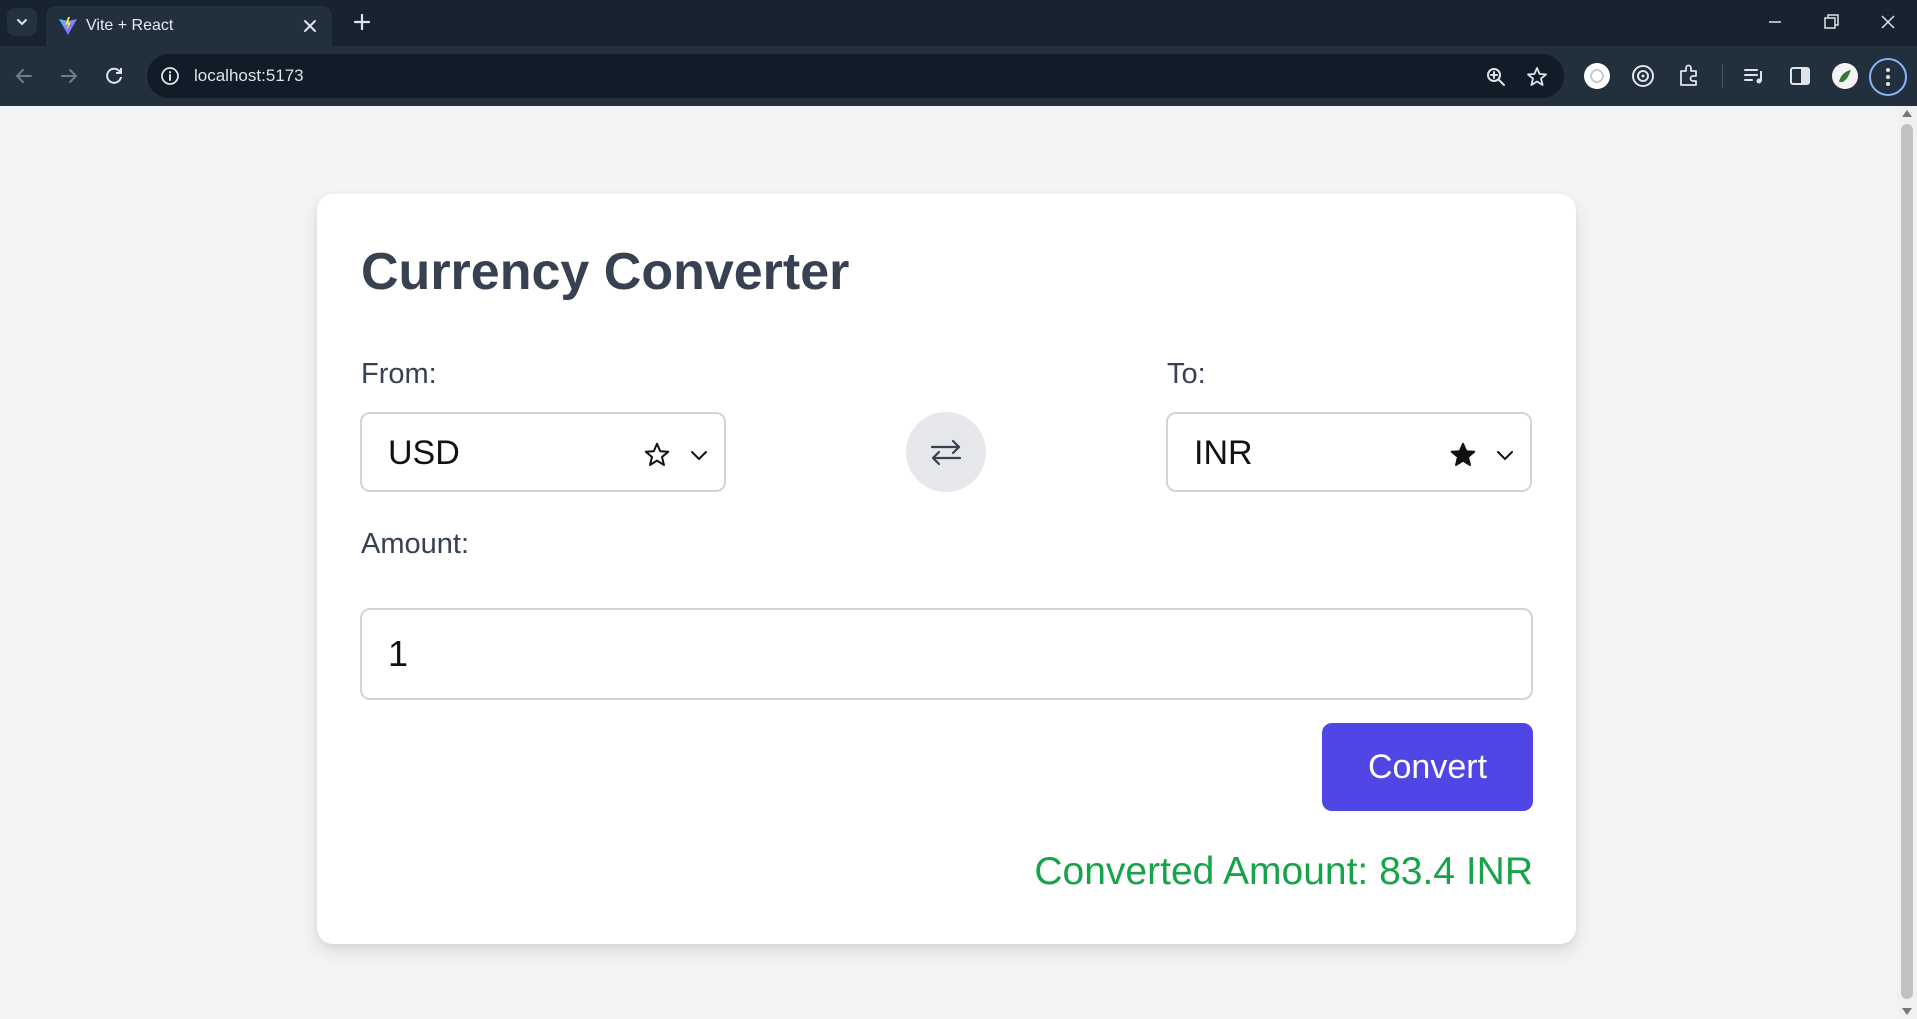  What do you see at coordinates (310, 26) in the screenshot?
I see `close-icon` at bounding box center [310, 26].